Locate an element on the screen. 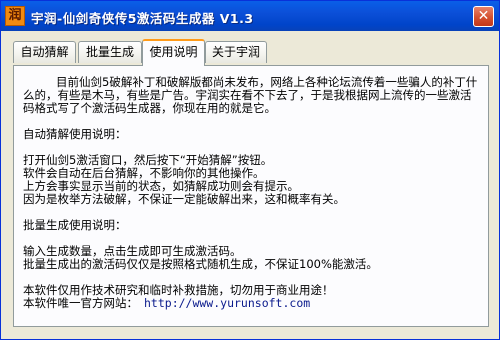 This screenshot has height=340, width=500. title-bar: 润 宇润-仙剑奇侠传5激活码生成器 V1.3 ✕ is located at coordinates (250, 16).